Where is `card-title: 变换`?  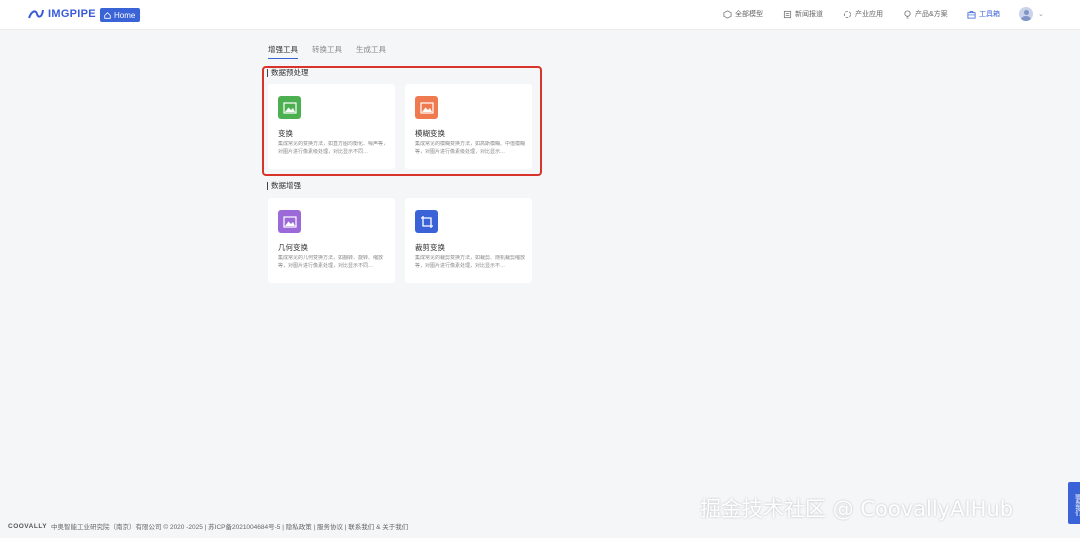 card-title: 变换 is located at coordinates (285, 133).